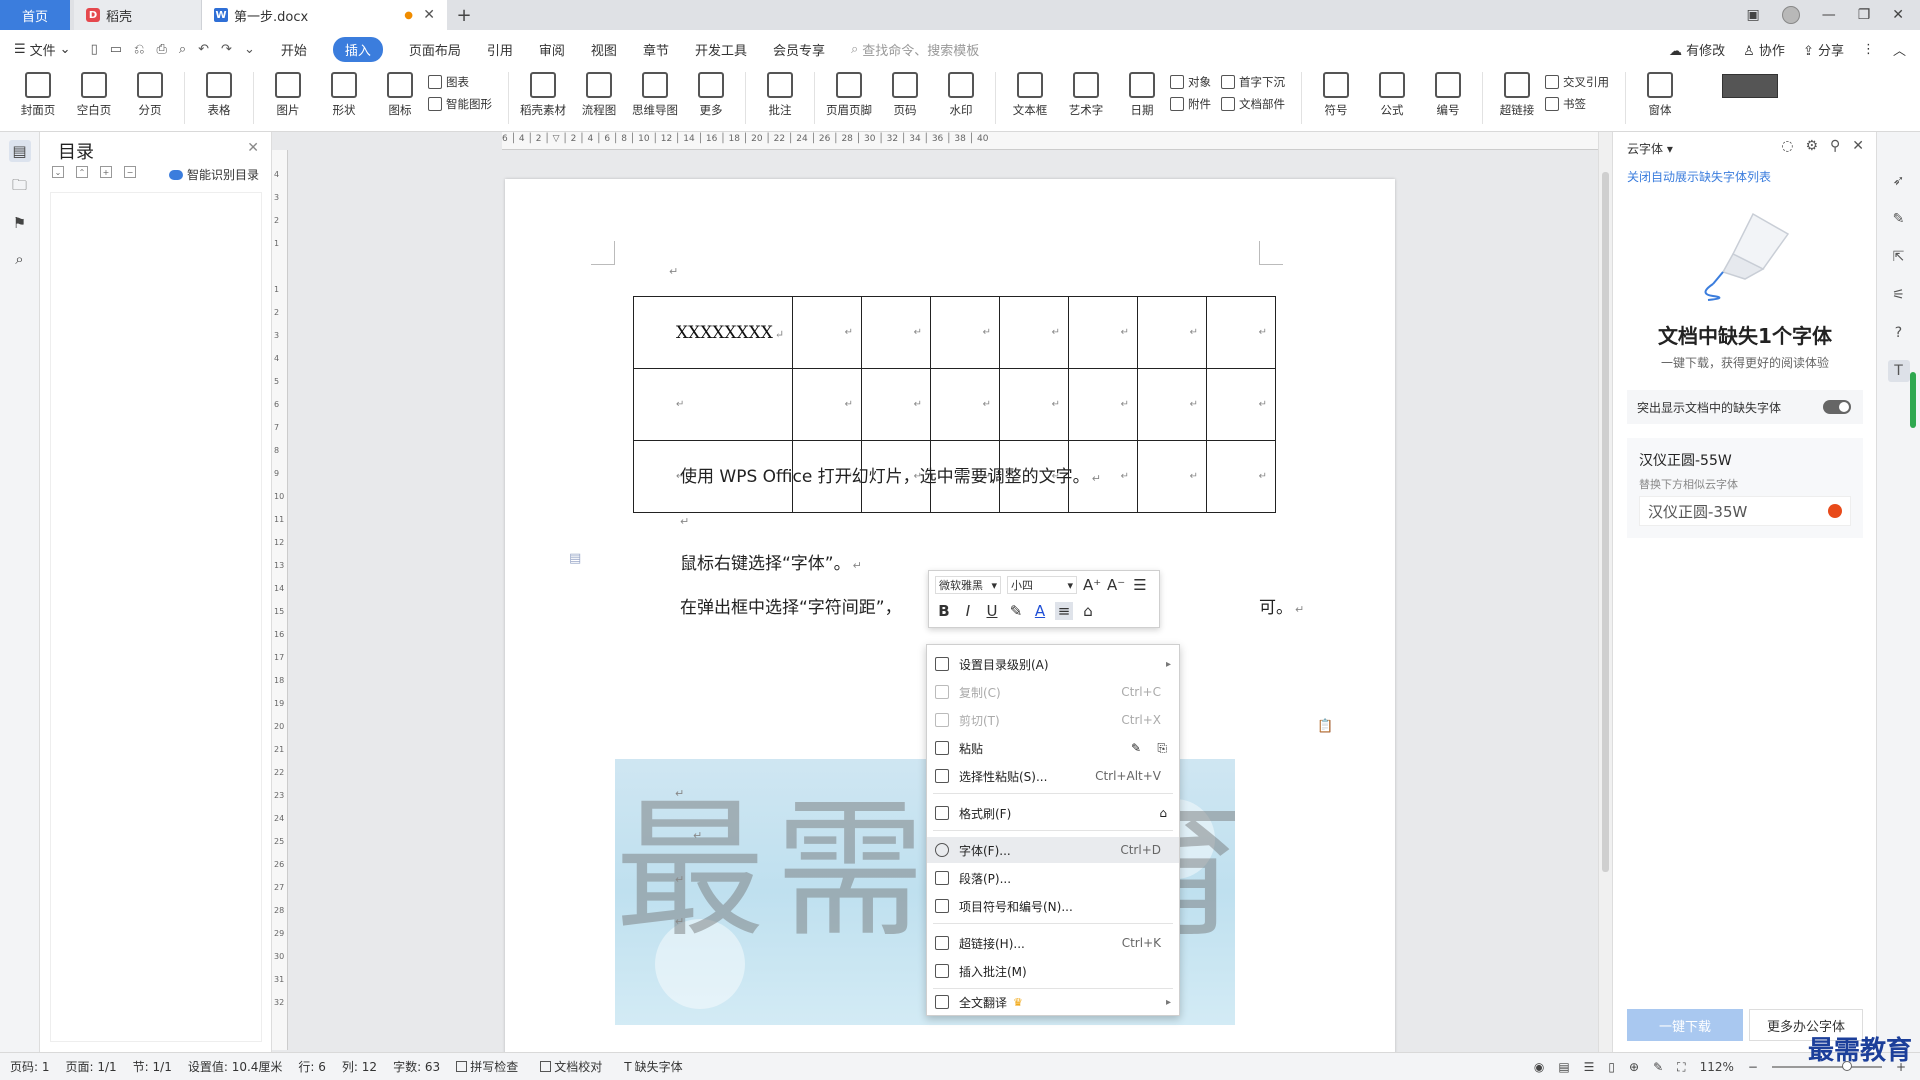 The image size is (1920, 1080). What do you see at coordinates (713, 332) in the screenshot?
I see `table-cell: XXXXXXXX ↵` at bounding box center [713, 332].